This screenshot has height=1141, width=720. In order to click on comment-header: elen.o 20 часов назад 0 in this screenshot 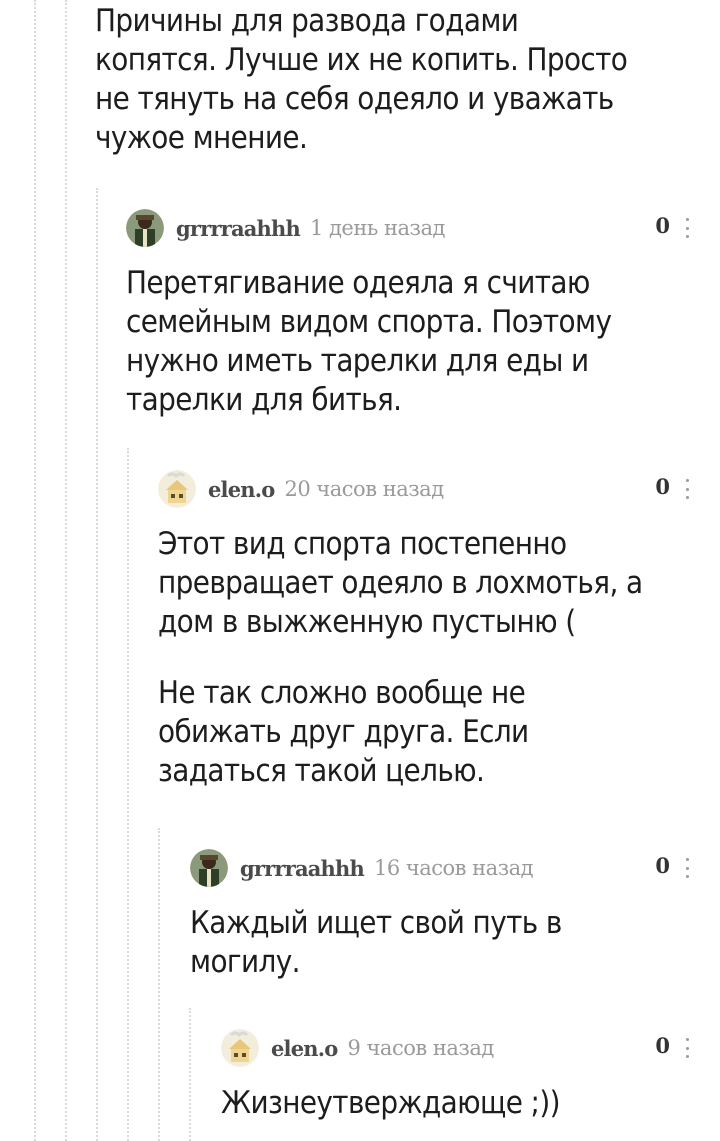, I will do `click(439, 489)`.